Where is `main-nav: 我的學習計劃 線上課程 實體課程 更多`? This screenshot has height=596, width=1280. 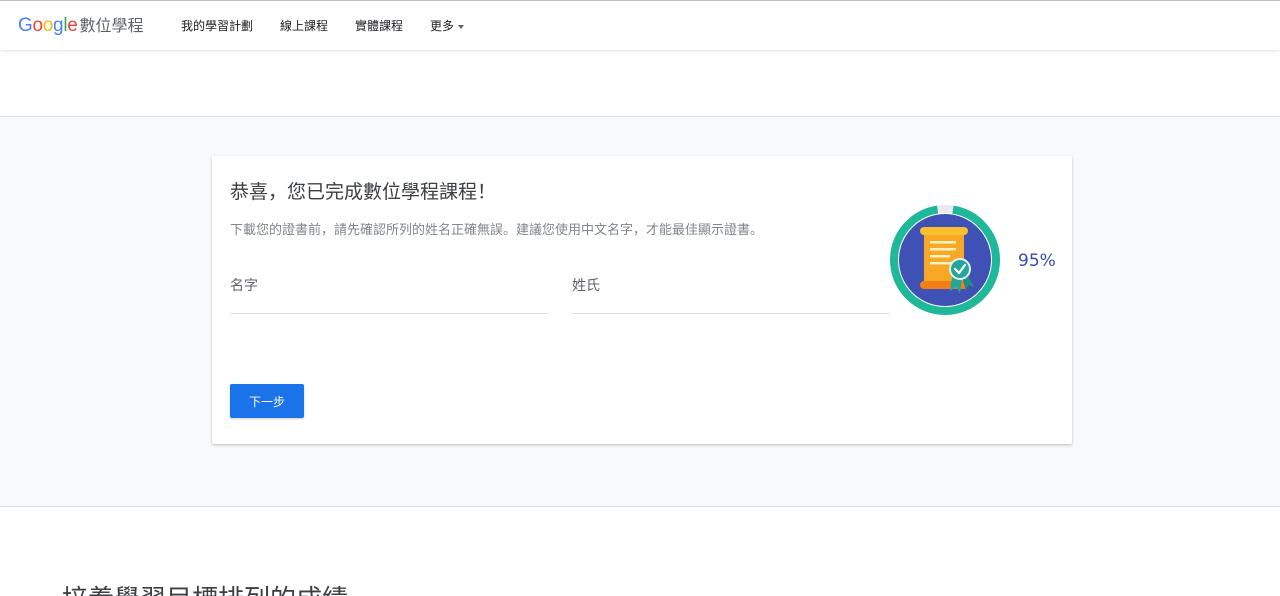
main-nav: 我的學習計劃 線上課程 實體課程 更多 is located at coordinates (336, 26).